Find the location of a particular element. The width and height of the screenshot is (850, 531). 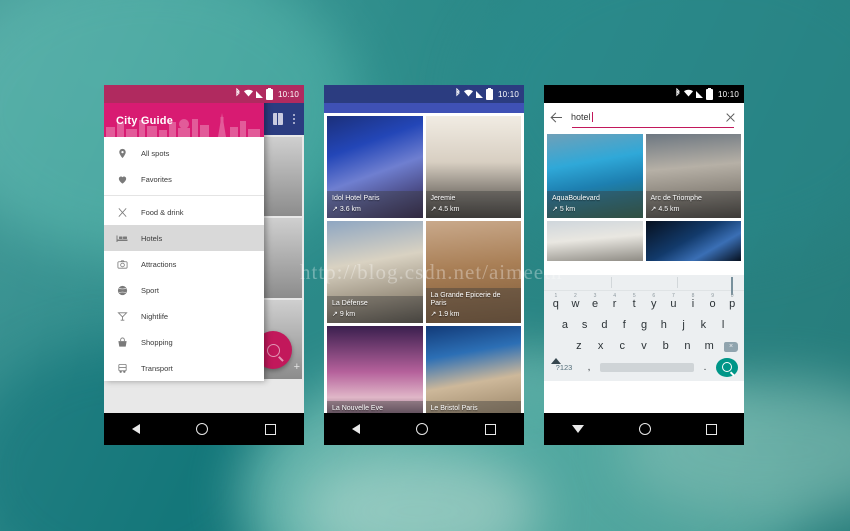

key-p: 0p is located at coordinates (732, 302).